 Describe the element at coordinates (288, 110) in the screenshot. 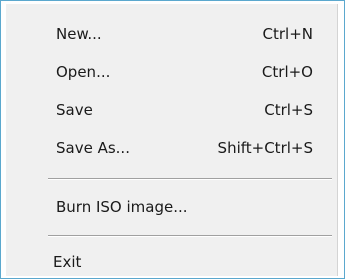

I see `menu-item-shortcut: Ctrl+S` at that location.